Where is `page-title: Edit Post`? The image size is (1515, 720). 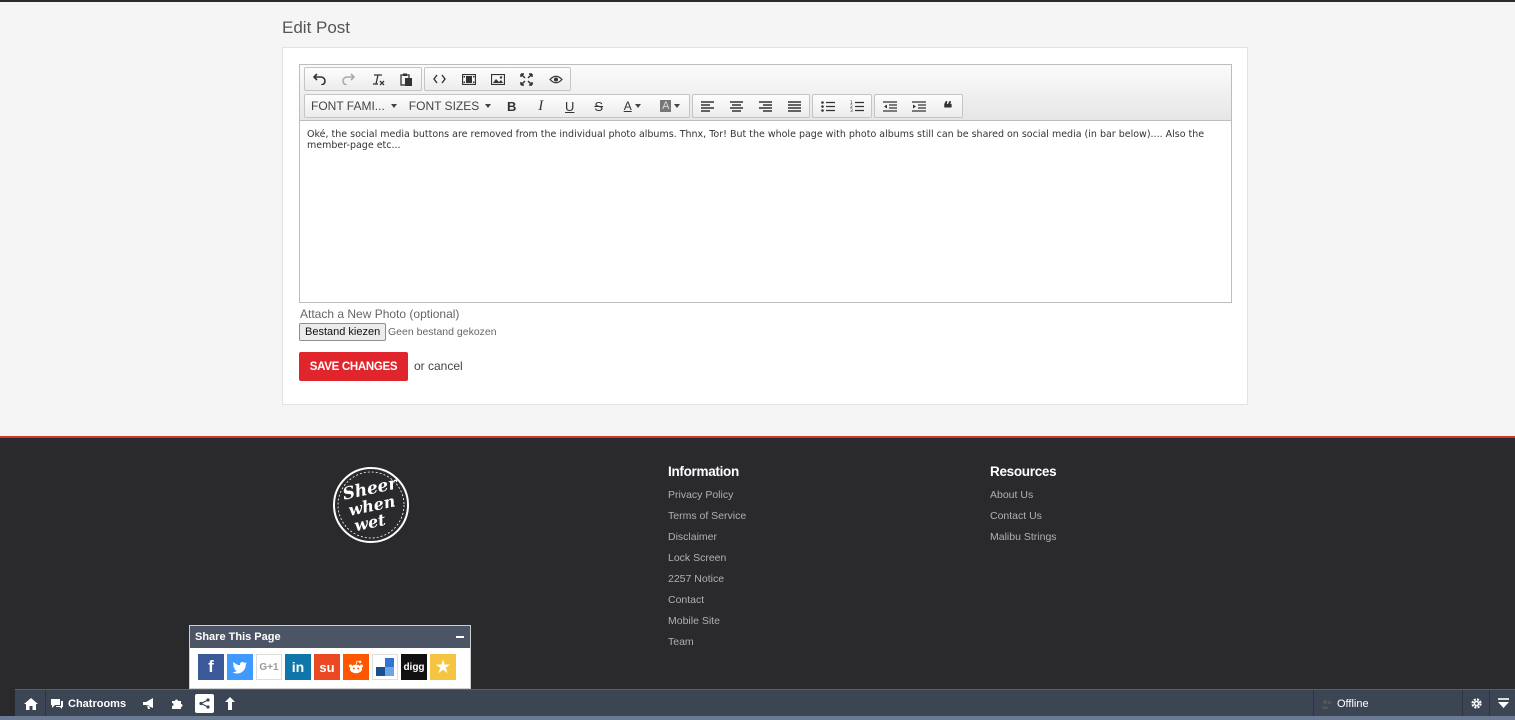 page-title: Edit Post is located at coordinates (316, 27).